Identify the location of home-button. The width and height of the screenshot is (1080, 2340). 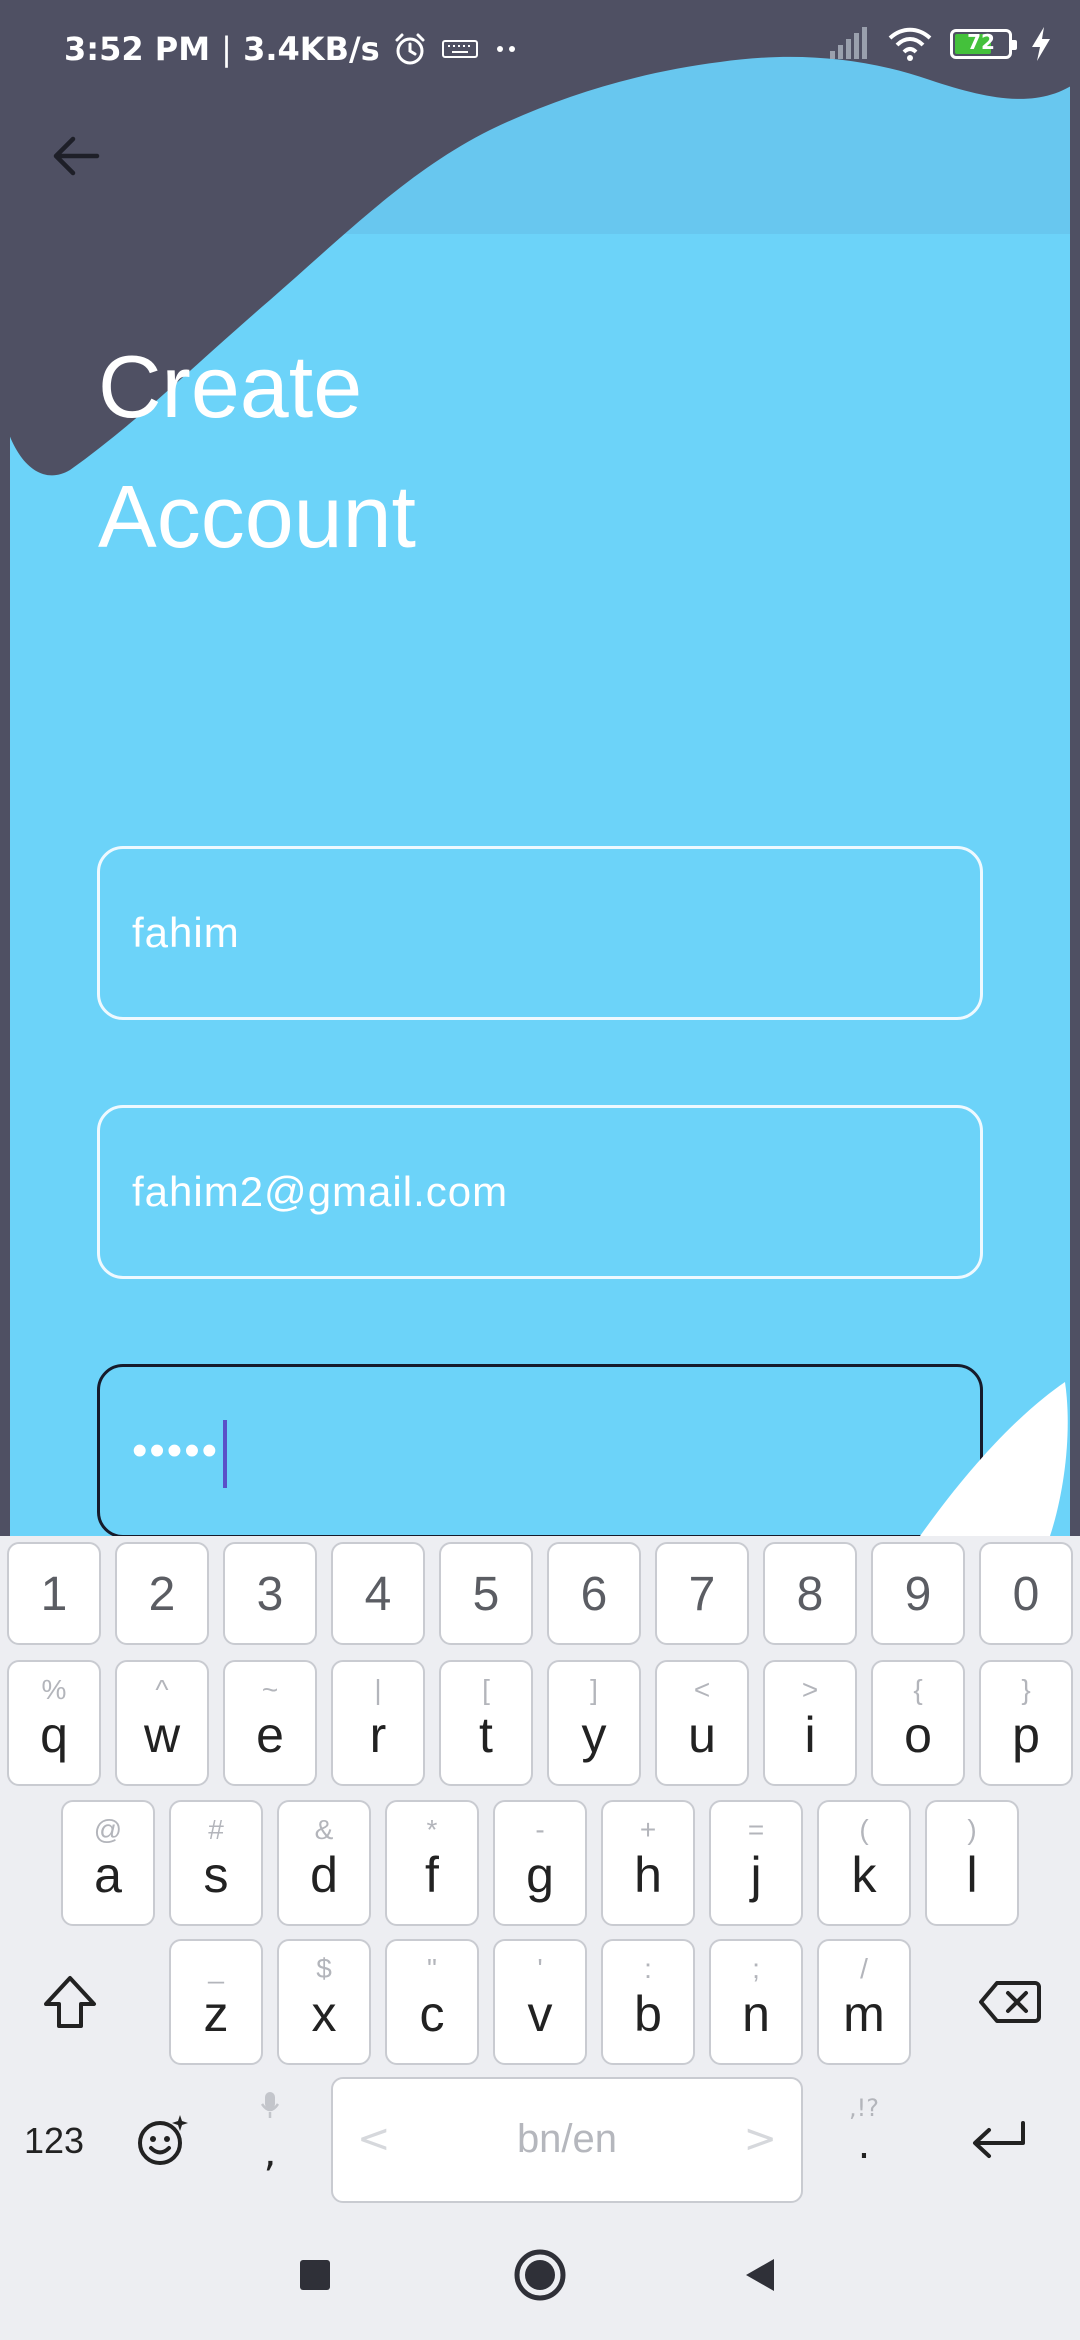
(540, 2275).